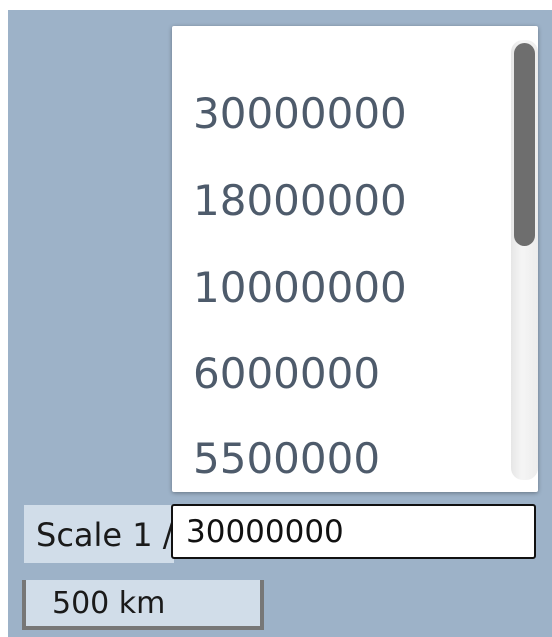 The width and height of the screenshot is (552, 637). I want to click on scale-label: Scale 1 /, so click(105, 535).